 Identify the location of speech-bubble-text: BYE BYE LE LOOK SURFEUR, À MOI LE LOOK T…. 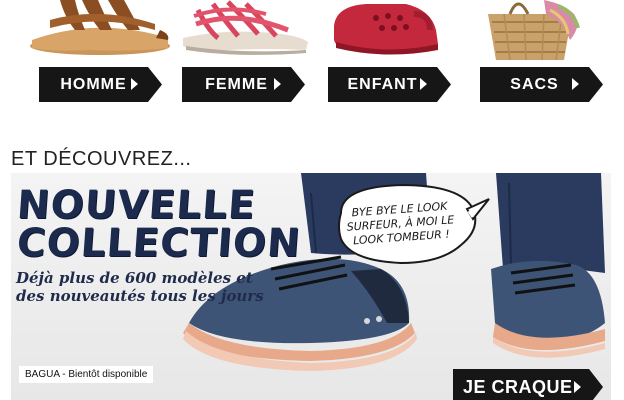
(400, 223).